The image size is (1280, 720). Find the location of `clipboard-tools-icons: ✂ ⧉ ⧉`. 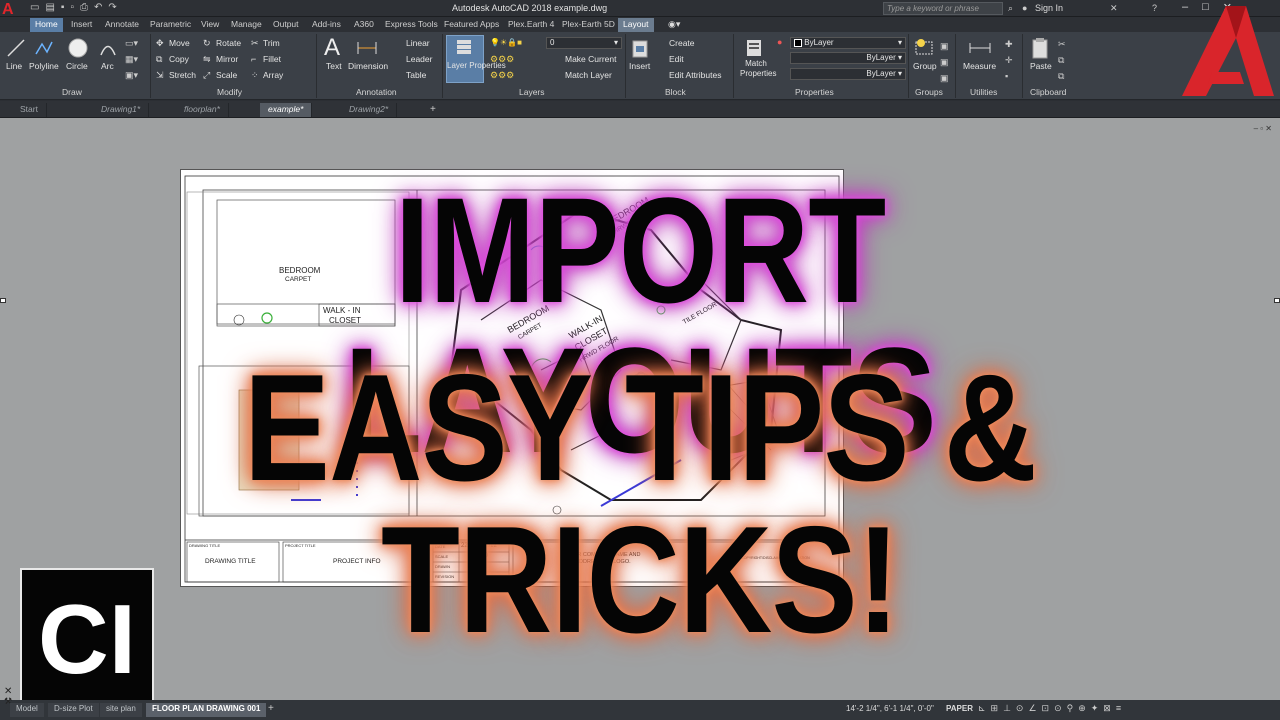

clipboard-tools-icons: ✂ ⧉ ⧉ is located at coordinates (1062, 60).